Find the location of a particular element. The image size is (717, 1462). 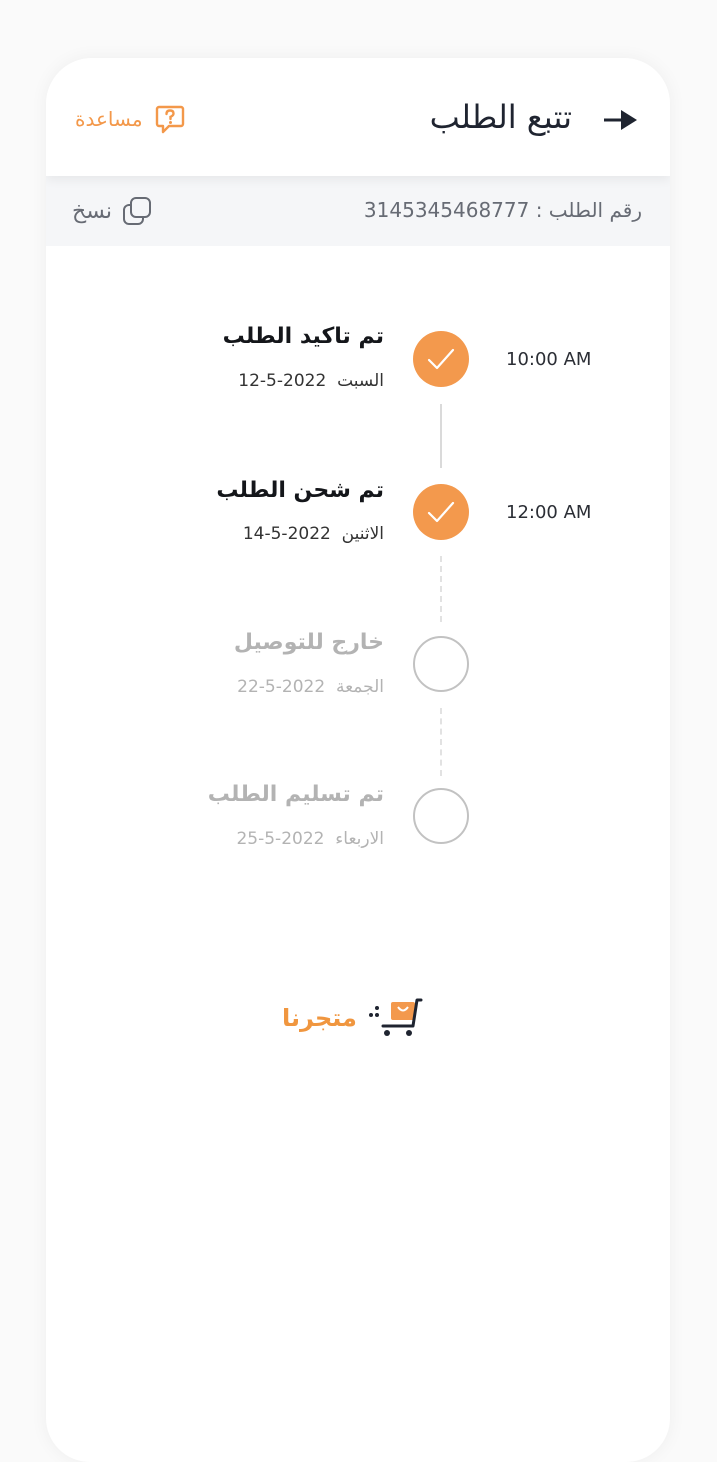

copy-button: نسخ is located at coordinates (112, 211).